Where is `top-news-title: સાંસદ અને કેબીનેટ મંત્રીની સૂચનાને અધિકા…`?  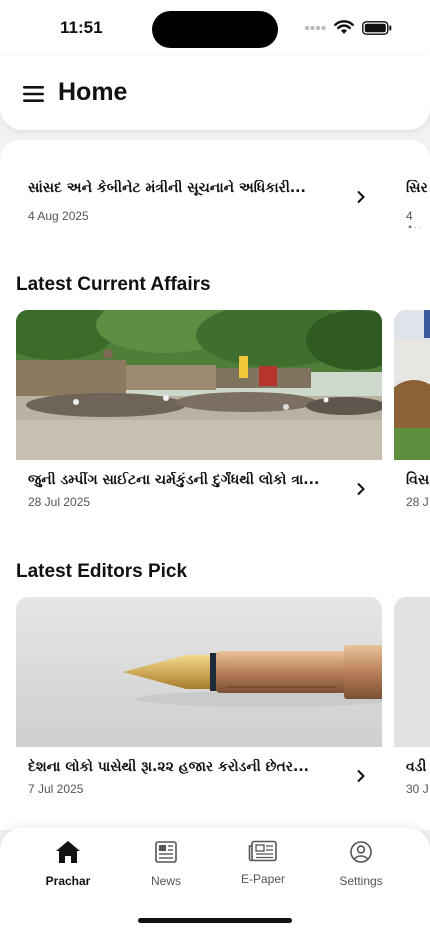 top-news-title: સાંસદ અને કેબીનેટ મંત્રીની સૂચનાને અધિકા… is located at coordinates (167, 188).